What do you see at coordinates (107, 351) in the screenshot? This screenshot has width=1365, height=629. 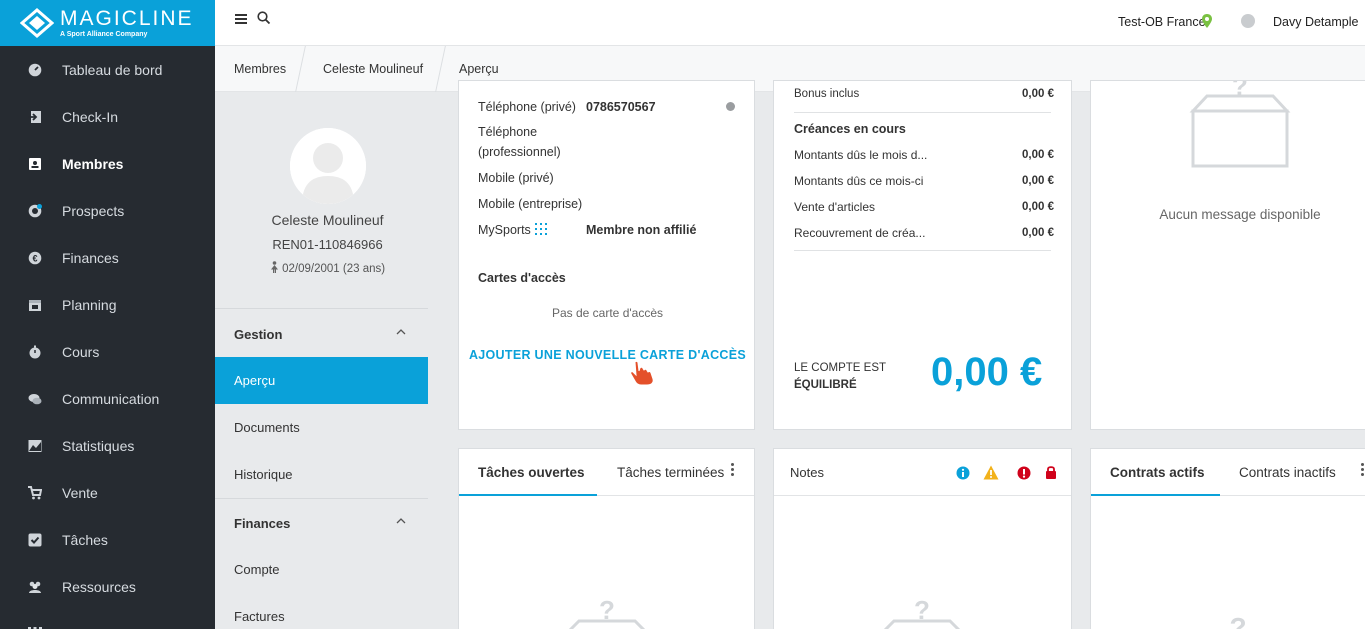 I see `sidebar-item-stopwatch: Cours` at bounding box center [107, 351].